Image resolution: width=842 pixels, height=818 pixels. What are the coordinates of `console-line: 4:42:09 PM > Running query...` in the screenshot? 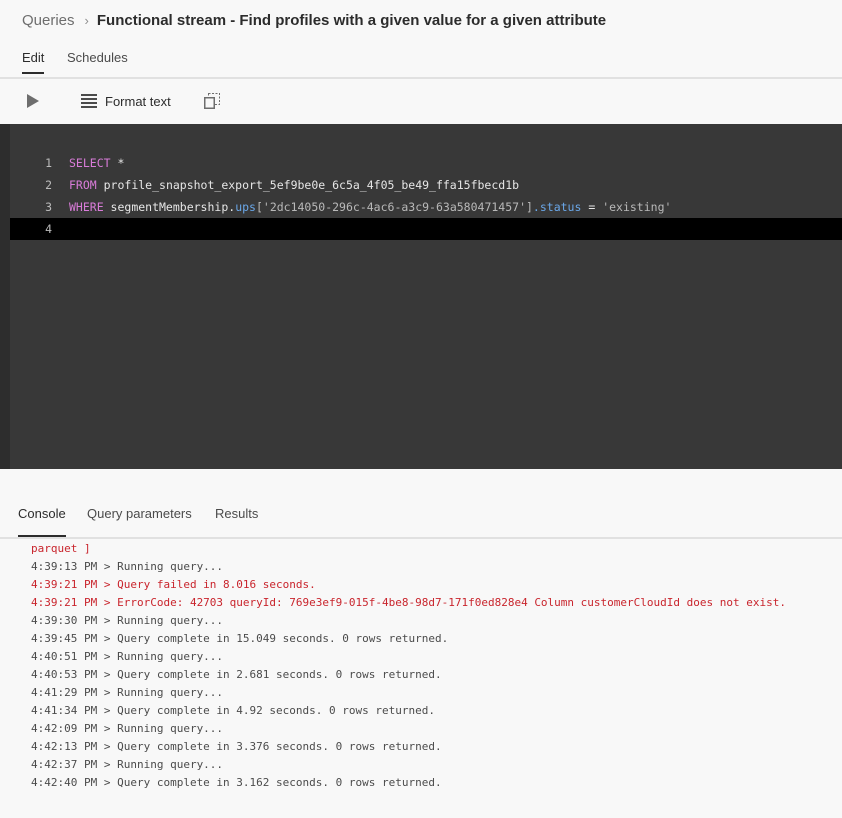 It's located at (127, 728).